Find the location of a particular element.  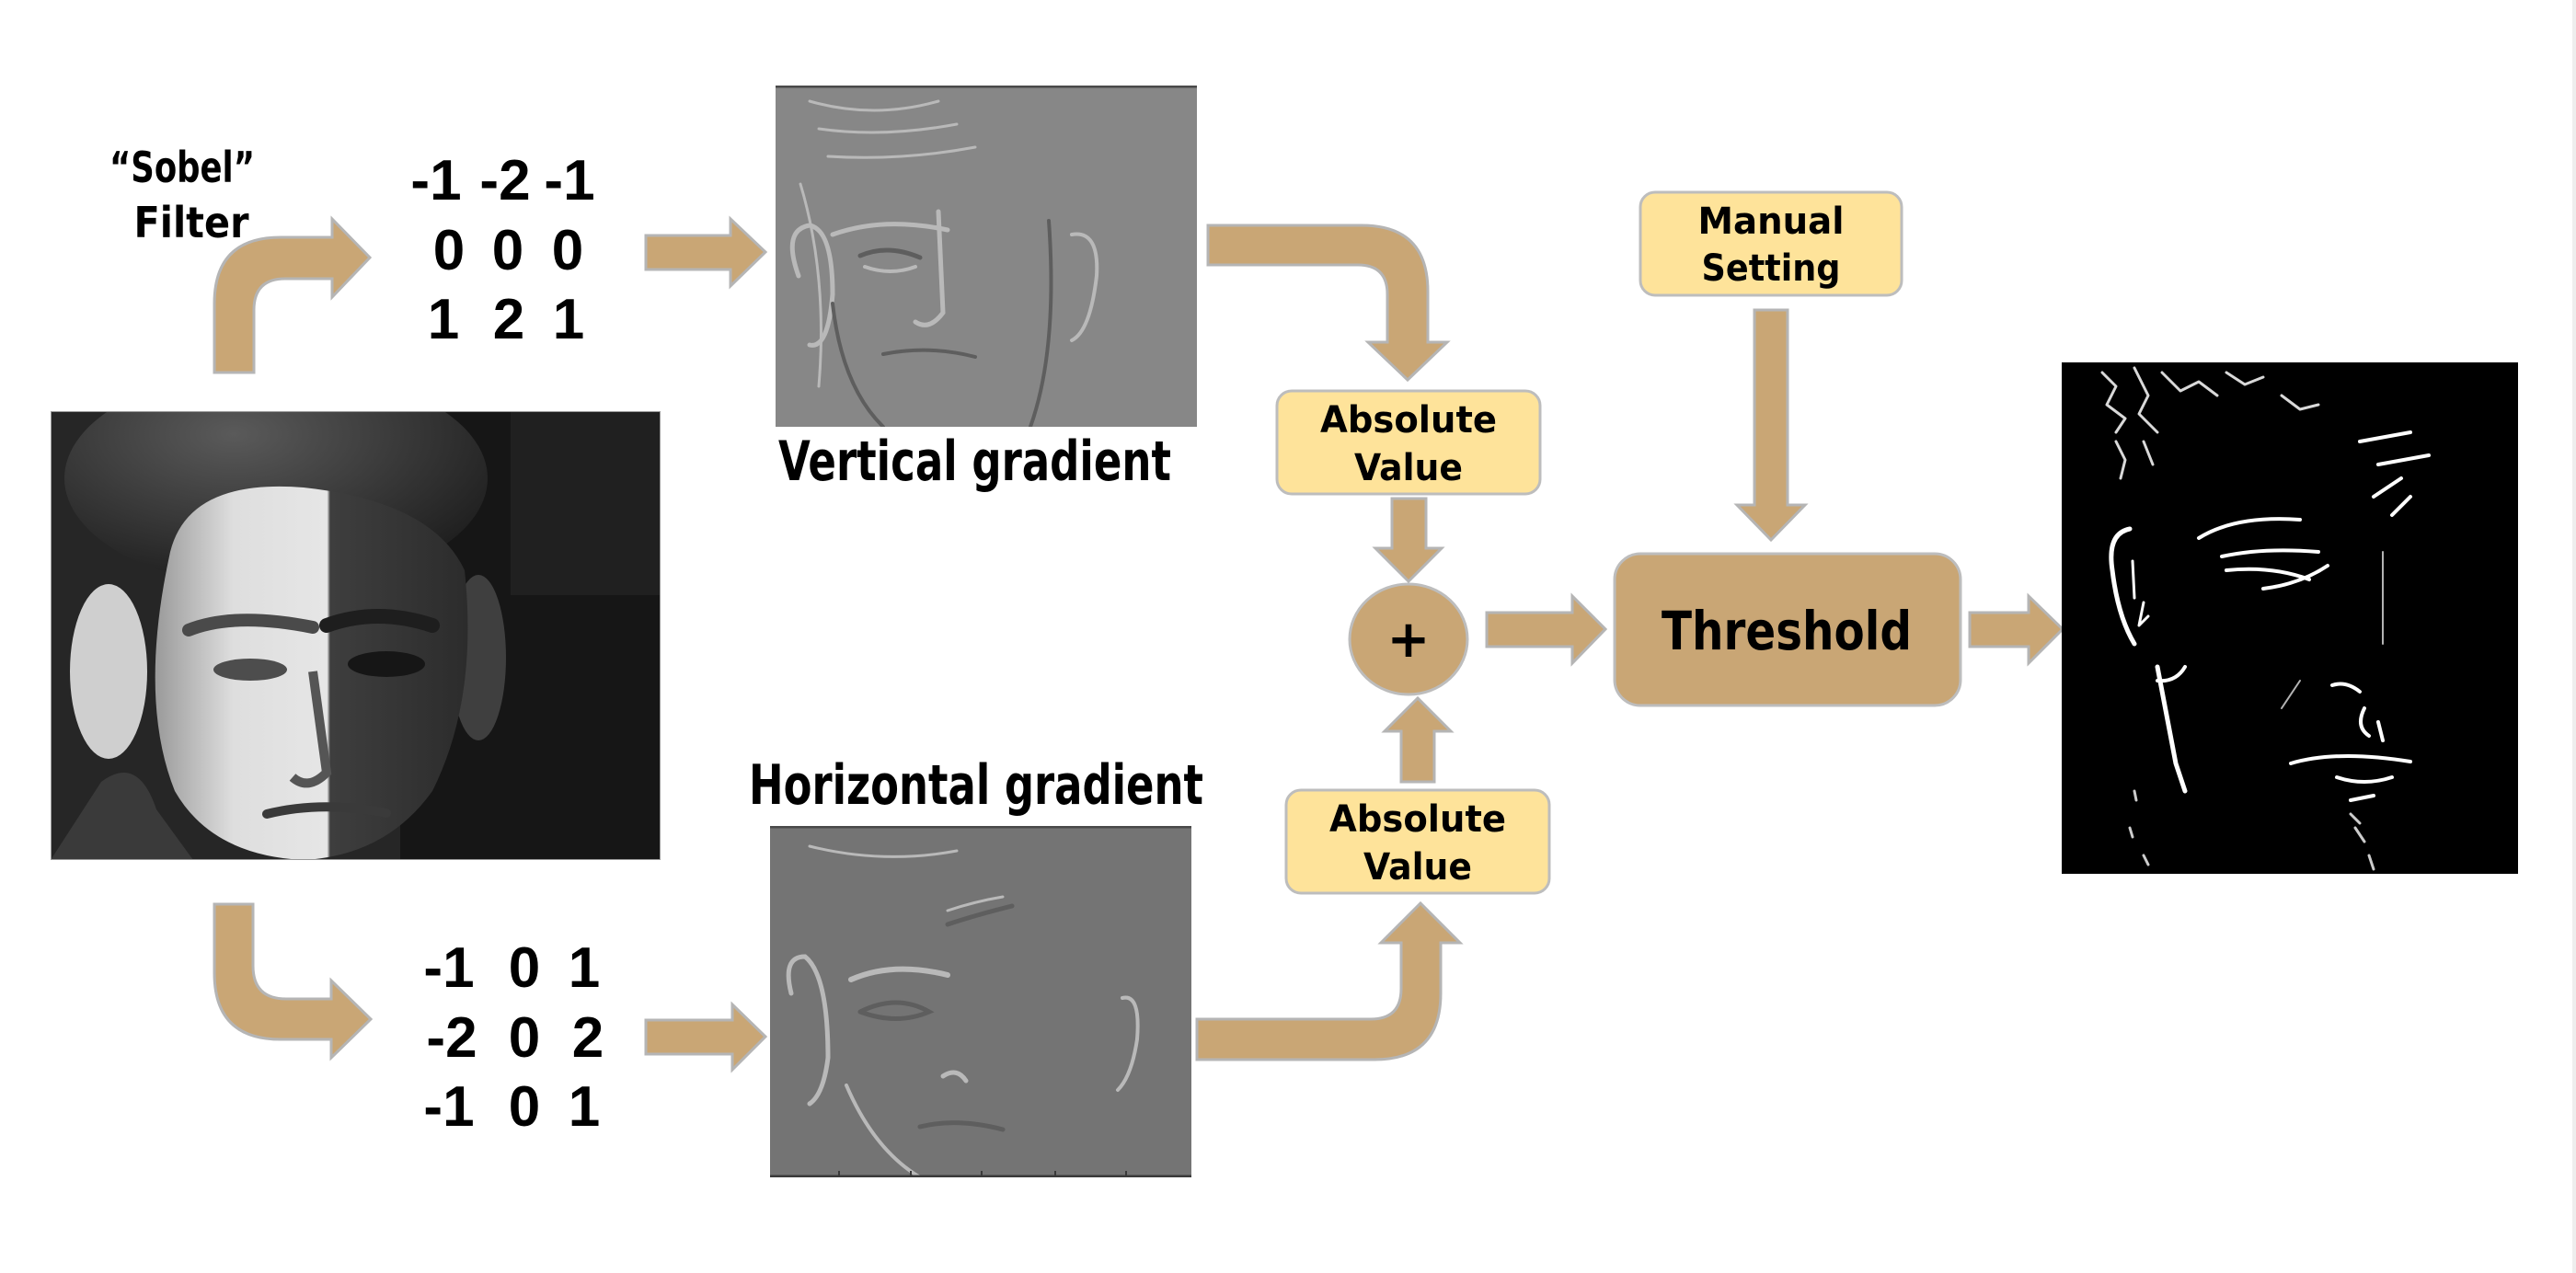

vertical-gradient-background is located at coordinates (986, 256).